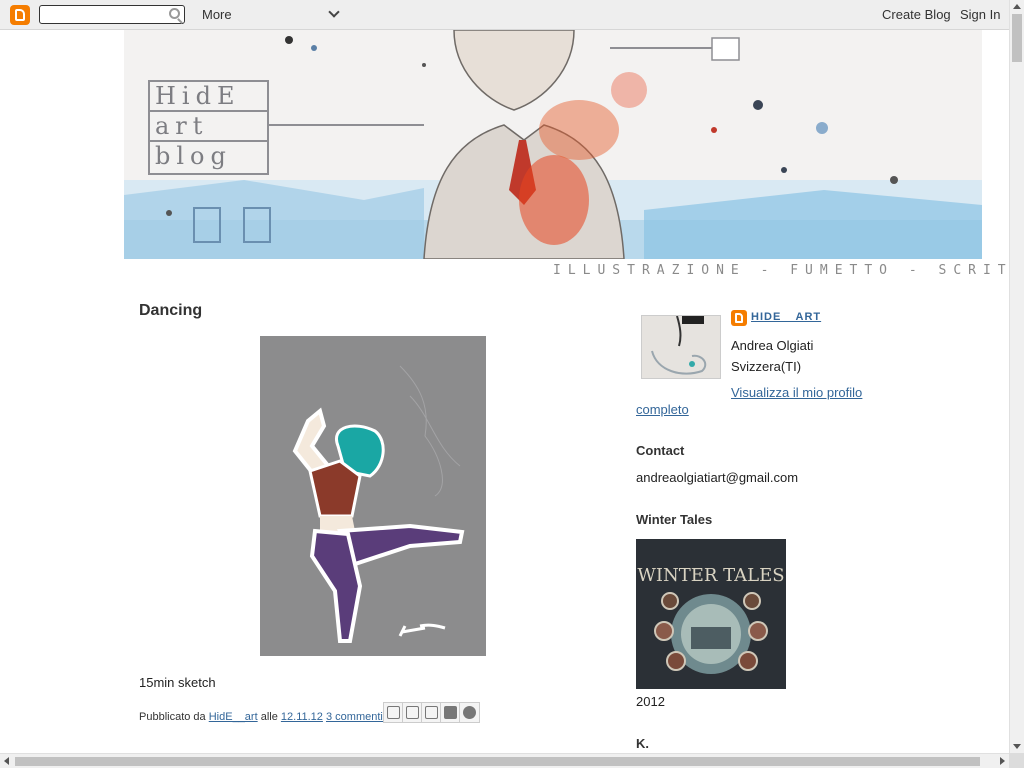  I want to click on pinterest-share-button, so click(469, 712).